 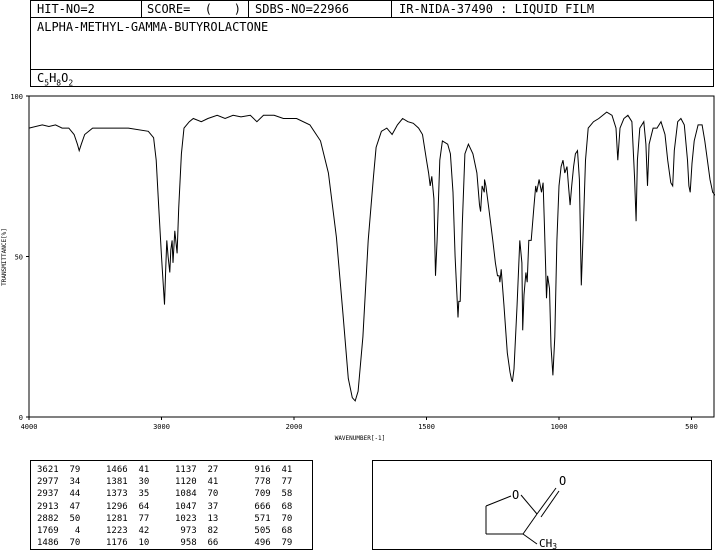 I want to click on structure-box: O O CH3, so click(x=542, y=505).